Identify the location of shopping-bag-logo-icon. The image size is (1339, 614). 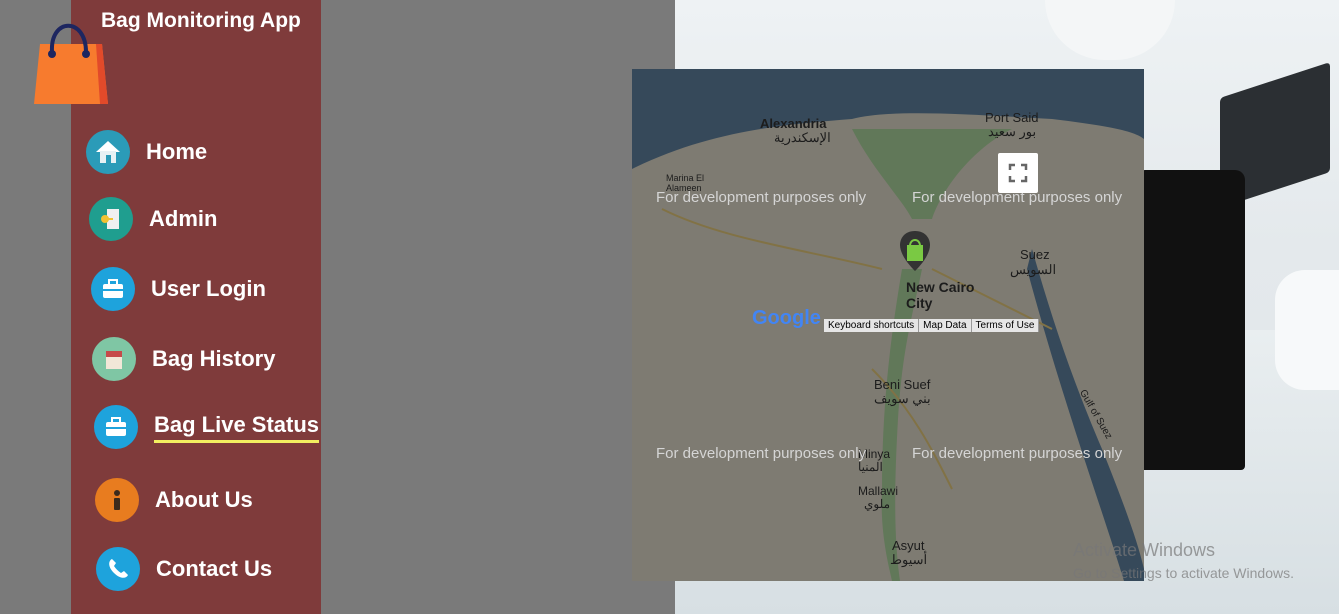
(71, 63).